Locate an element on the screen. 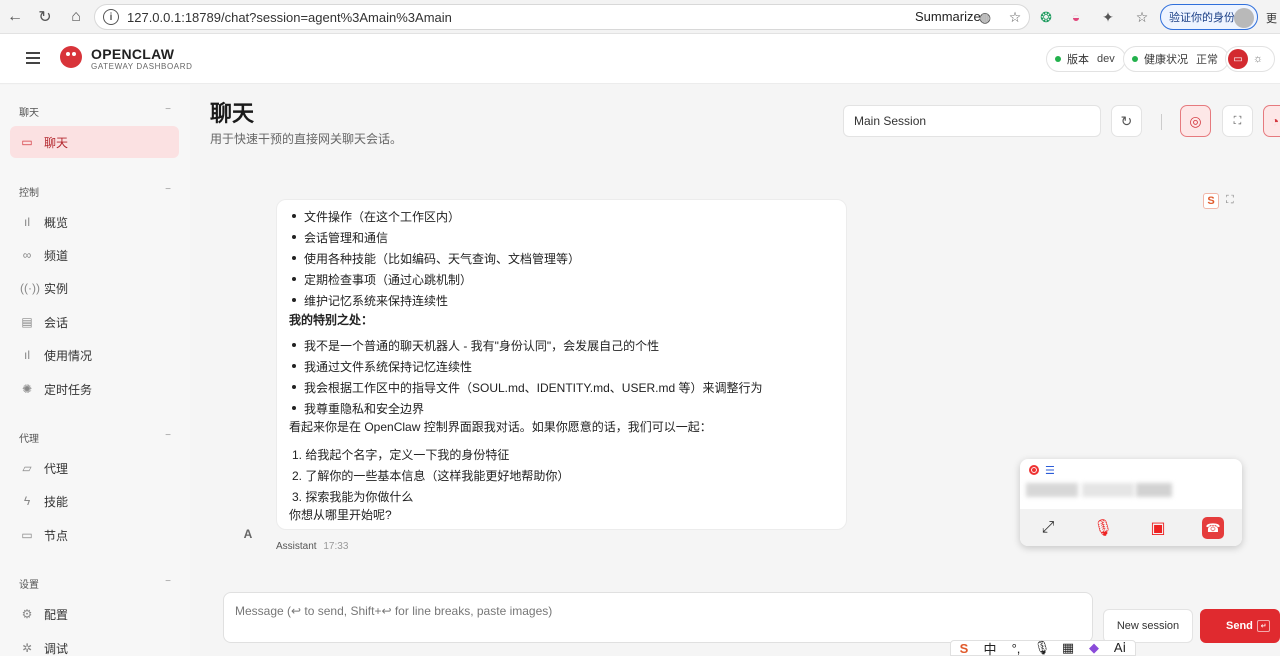 This screenshot has height=656, width=1280. camera-off-icon: ▣ is located at coordinates (1158, 528).